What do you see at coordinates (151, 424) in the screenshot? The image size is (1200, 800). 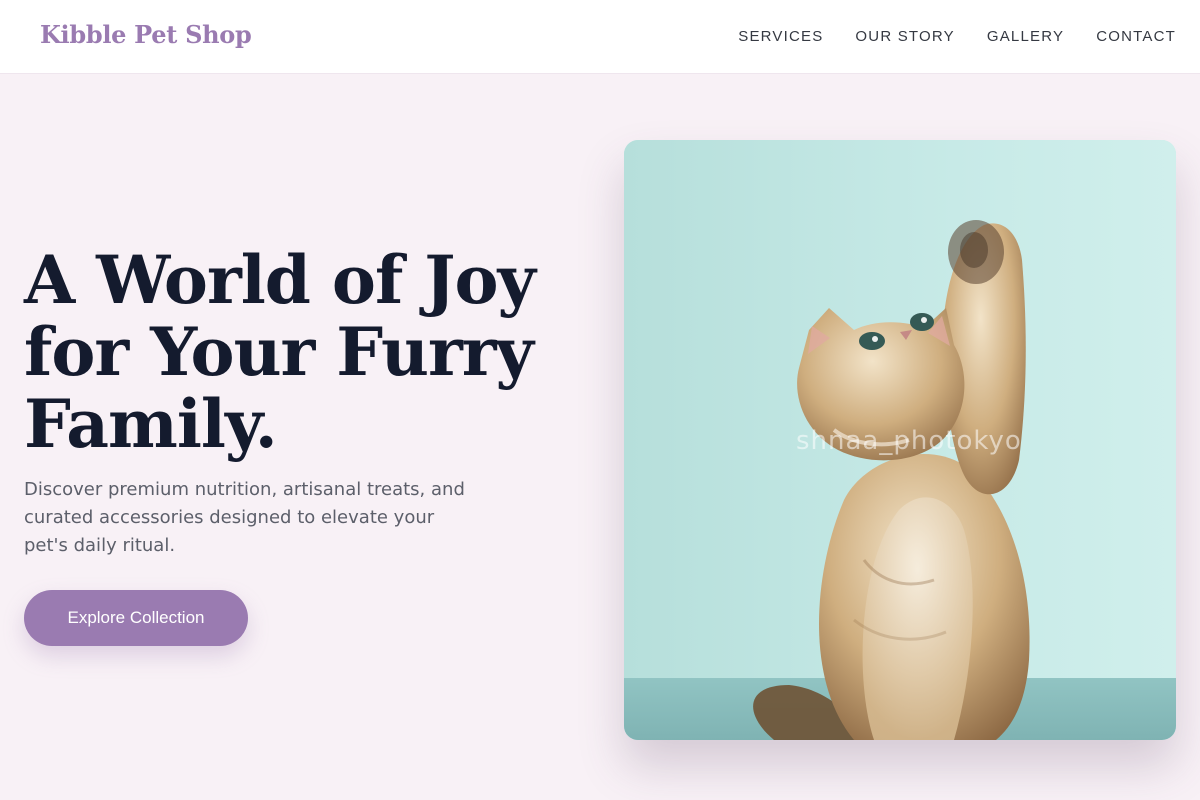 I see `hero-title-line: Family.` at bounding box center [151, 424].